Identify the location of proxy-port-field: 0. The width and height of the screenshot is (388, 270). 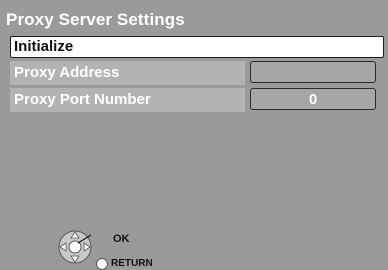
(313, 99).